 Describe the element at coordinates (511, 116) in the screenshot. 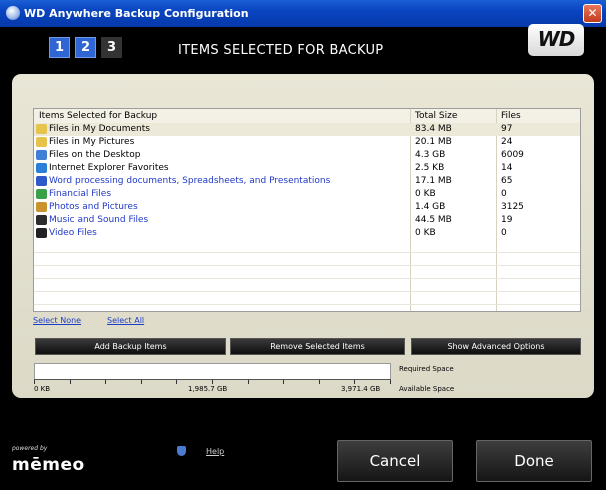

I see `header-files: Files` at that location.